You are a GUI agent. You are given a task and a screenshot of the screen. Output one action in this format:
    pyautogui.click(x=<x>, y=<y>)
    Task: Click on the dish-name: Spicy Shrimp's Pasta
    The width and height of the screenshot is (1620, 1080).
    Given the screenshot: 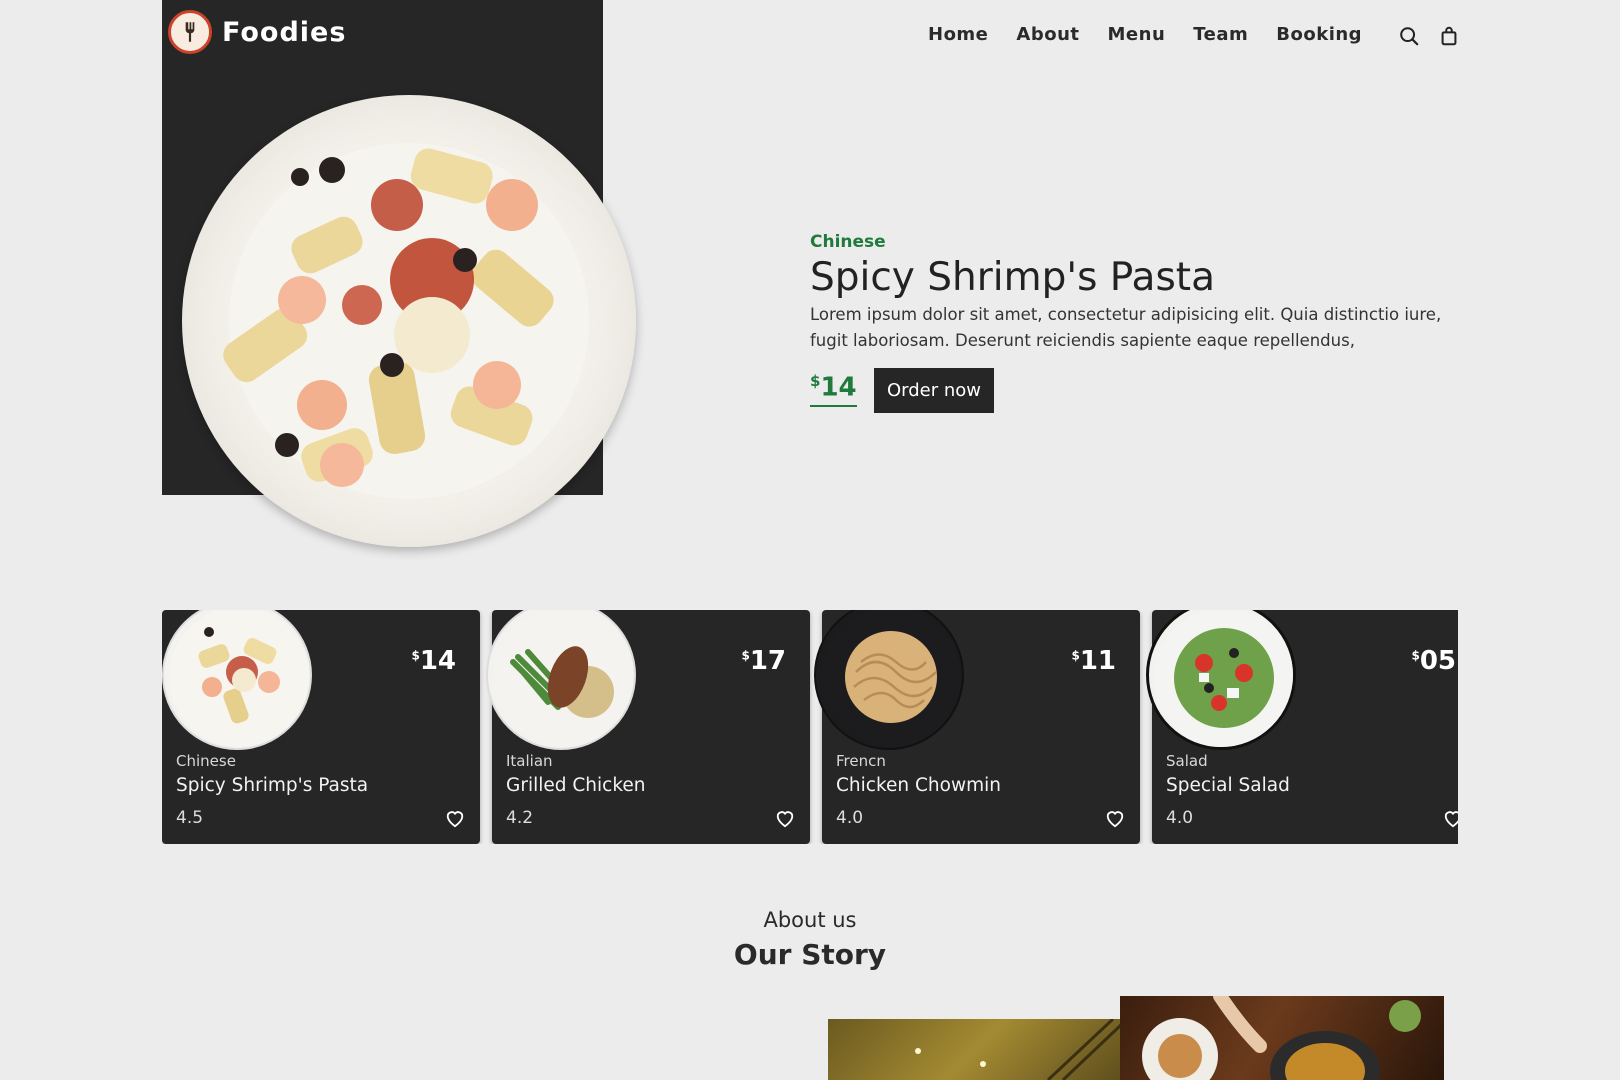 What is the action you would take?
    pyautogui.click(x=272, y=785)
    